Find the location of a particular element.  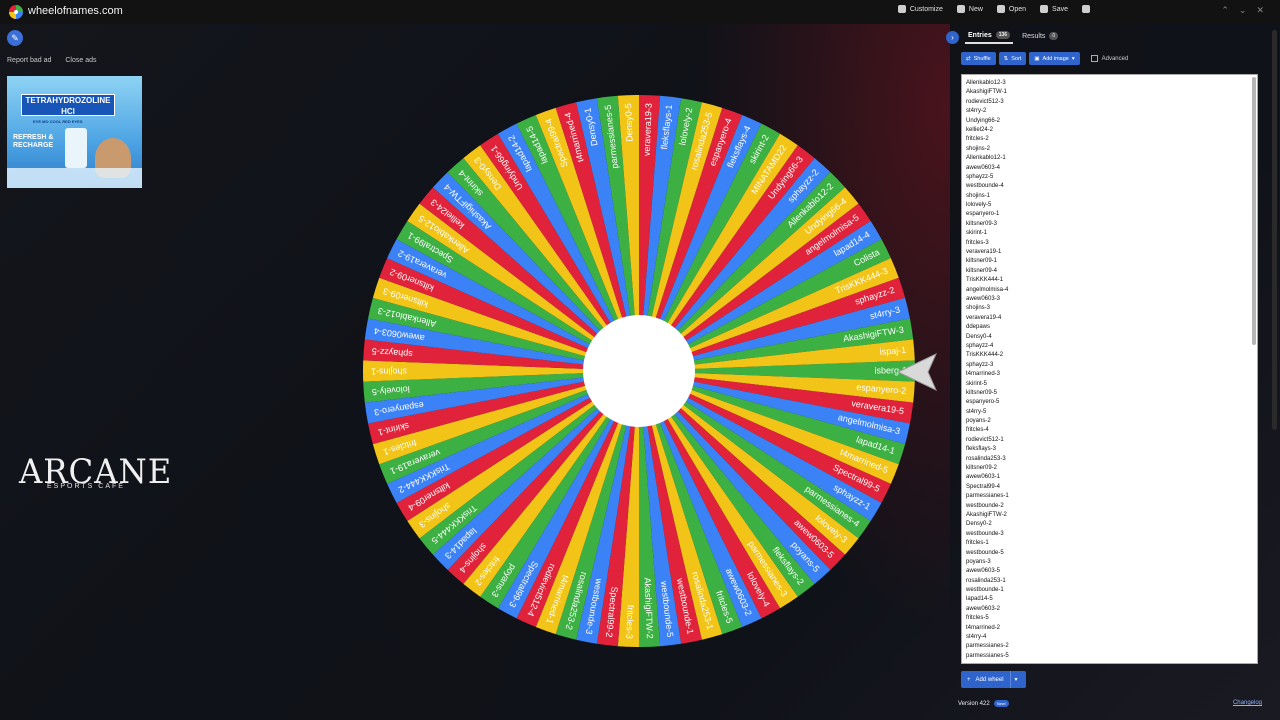

edit-button: ✎ is located at coordinates (15, 38).